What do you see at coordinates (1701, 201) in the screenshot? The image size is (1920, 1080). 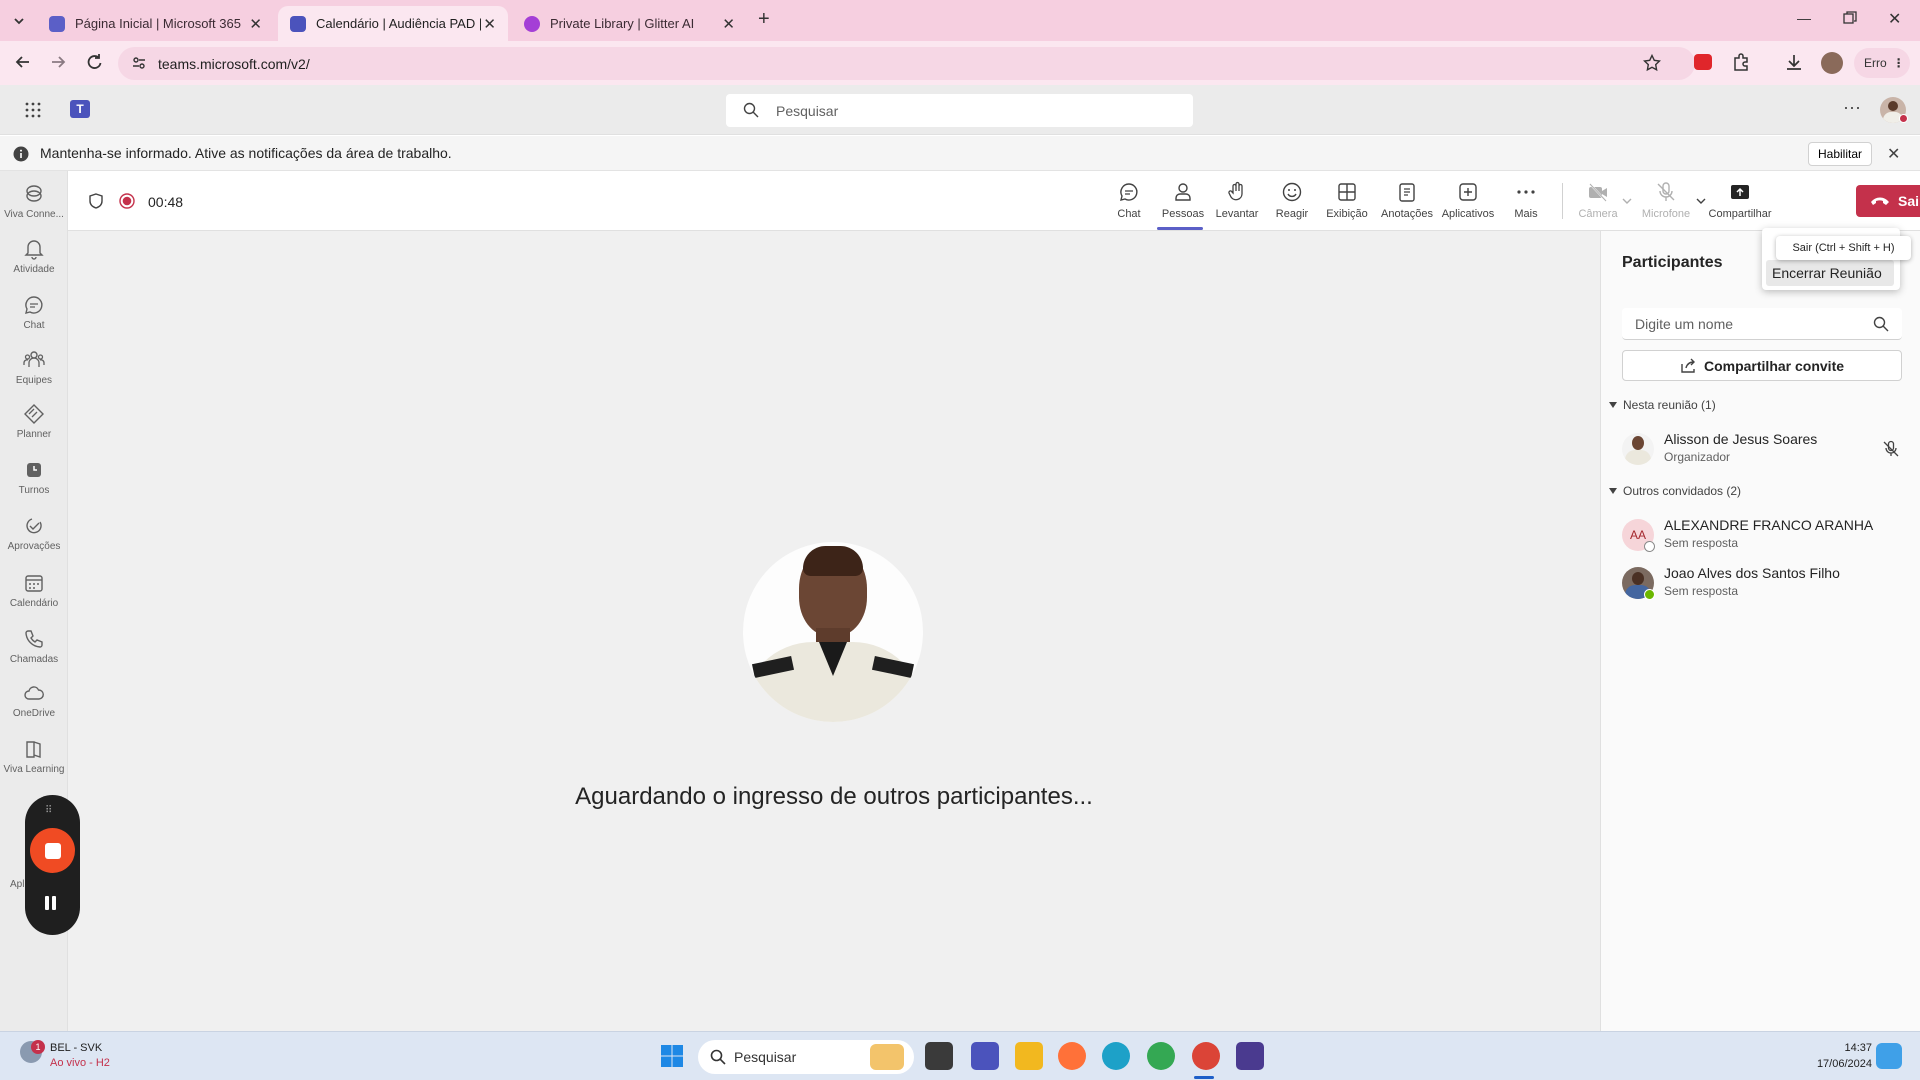 I see `mic-options-chevron-icon` at bounding box center [1701, 201].